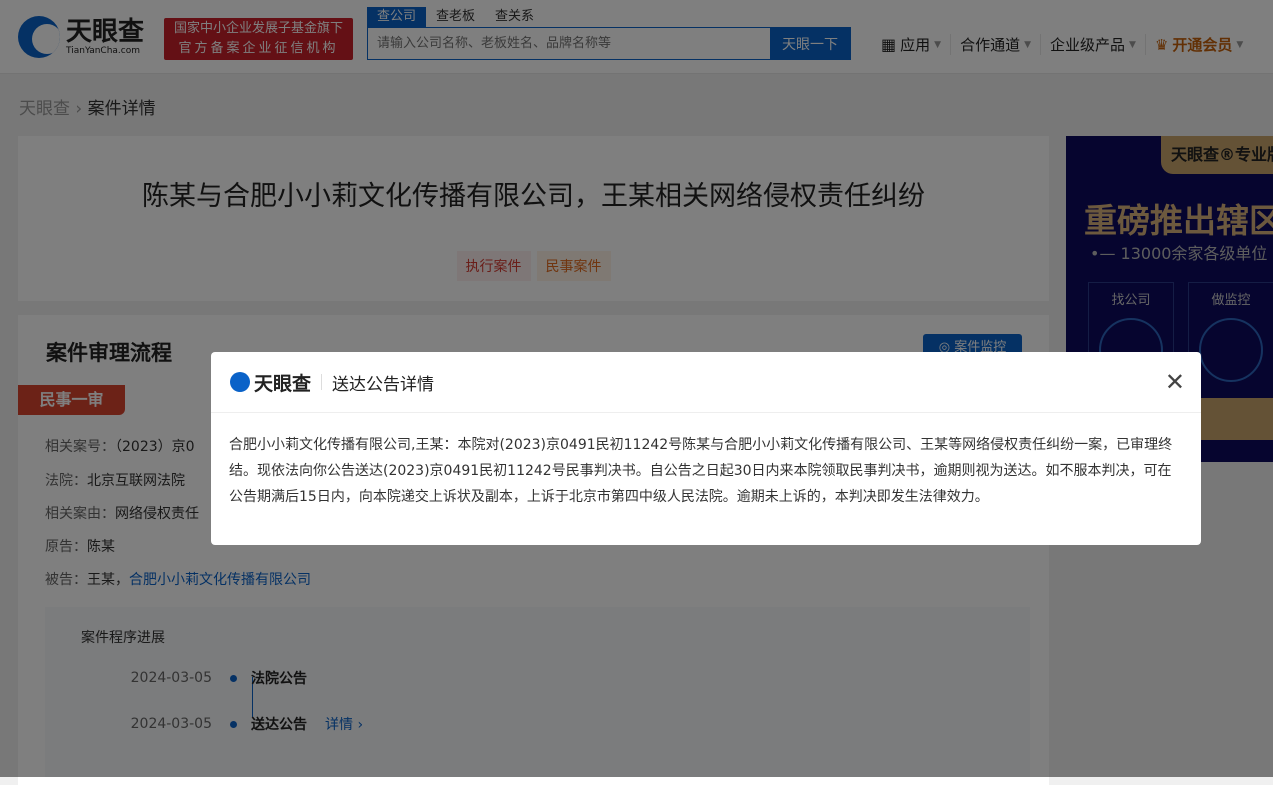 This screenshot has height=785, width=1273. What do you see at coordinates (240, 382) in the screenshot?
I see `logo-icon` at bounding box center [240, 382].